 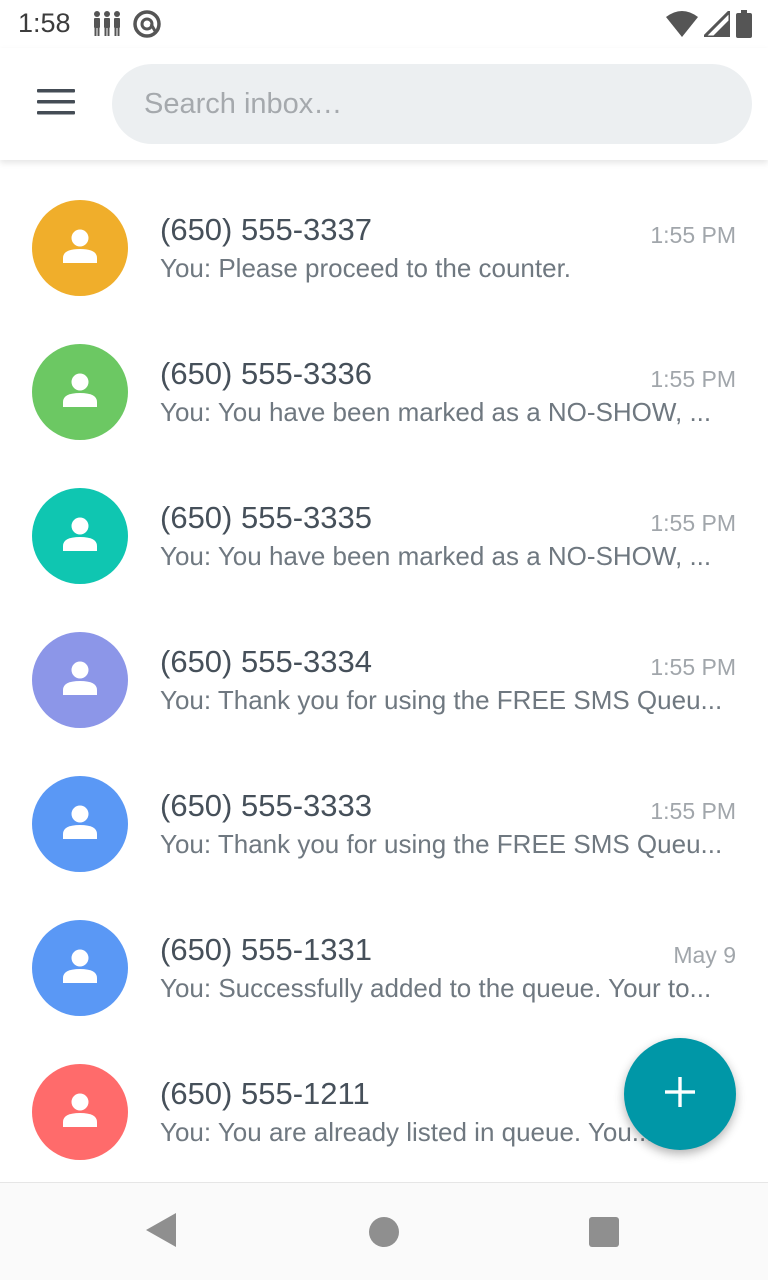 What do you see at coordinates (147, 26) in the screenshot?
I see `at-sign-icon` at bounding box center [147, 26].